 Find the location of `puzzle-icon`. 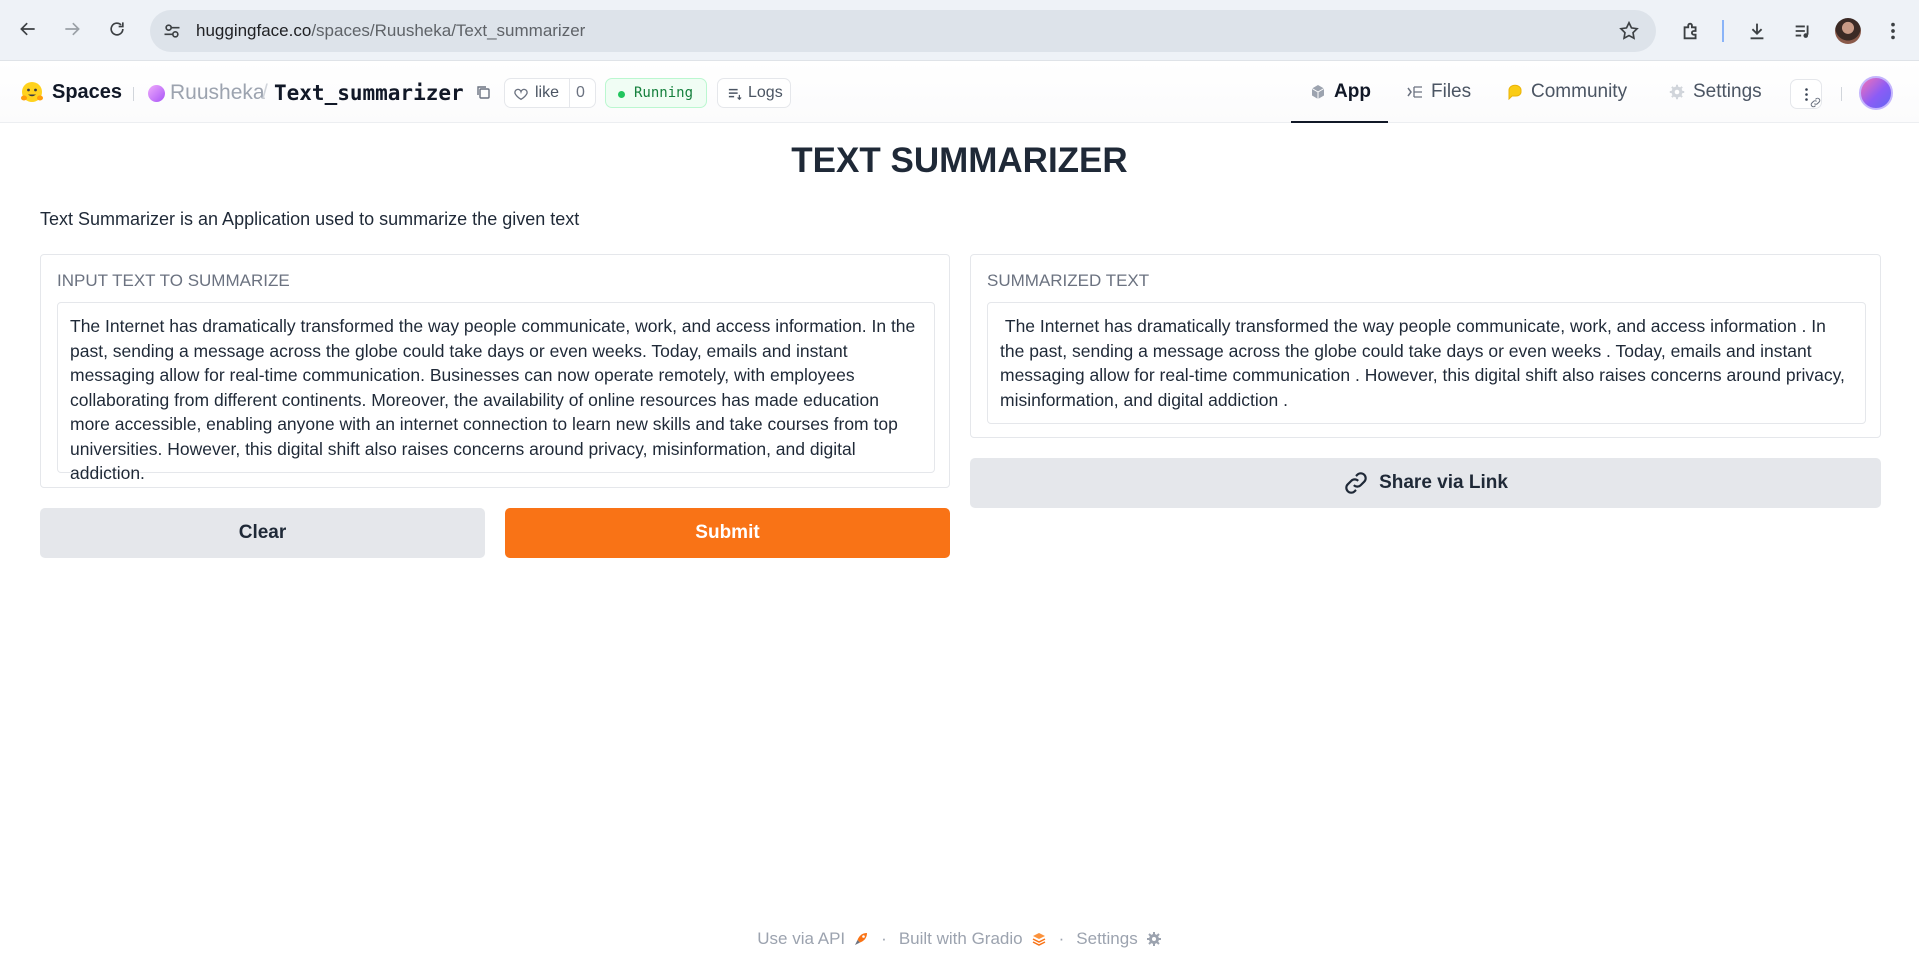

puzzle-icon is located at coordinates (1690, 31).